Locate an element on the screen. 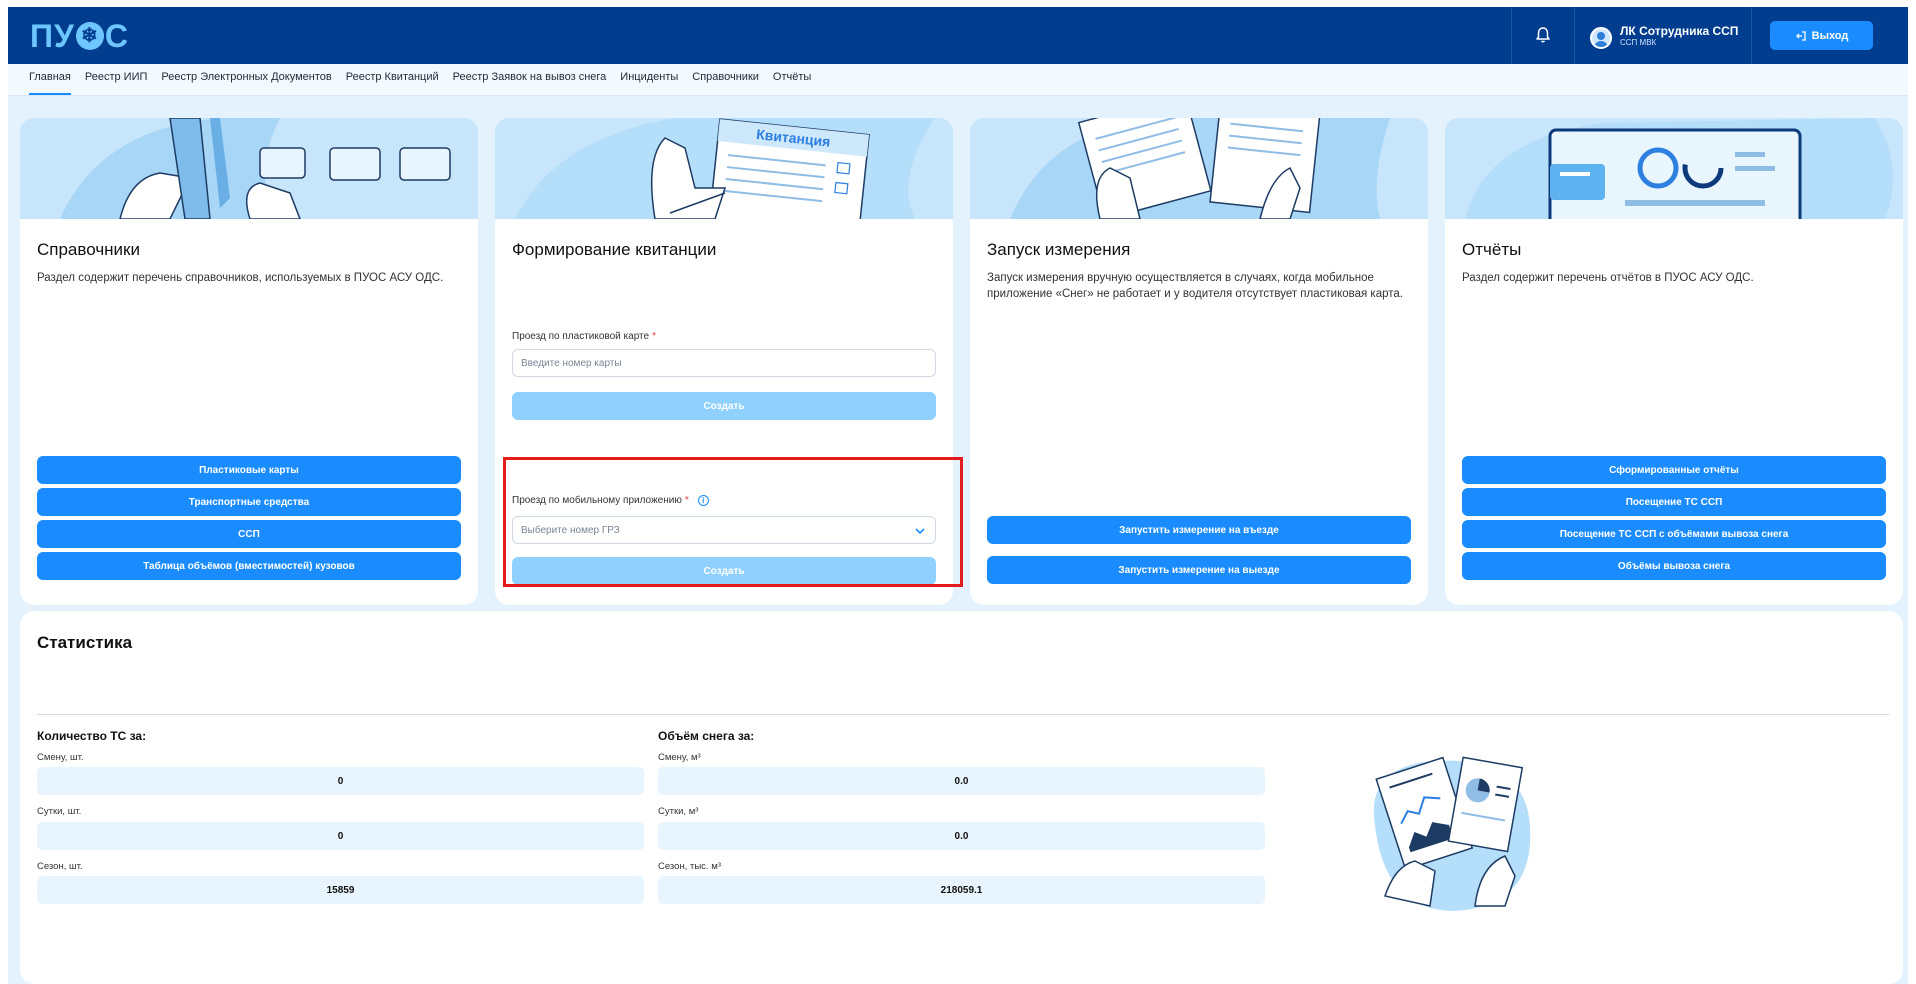 Image resolution: width=1916 pixels, height=984 pixels. snow-season-label: Сезон, тыс. м³ is located at coordinates (689, 866).